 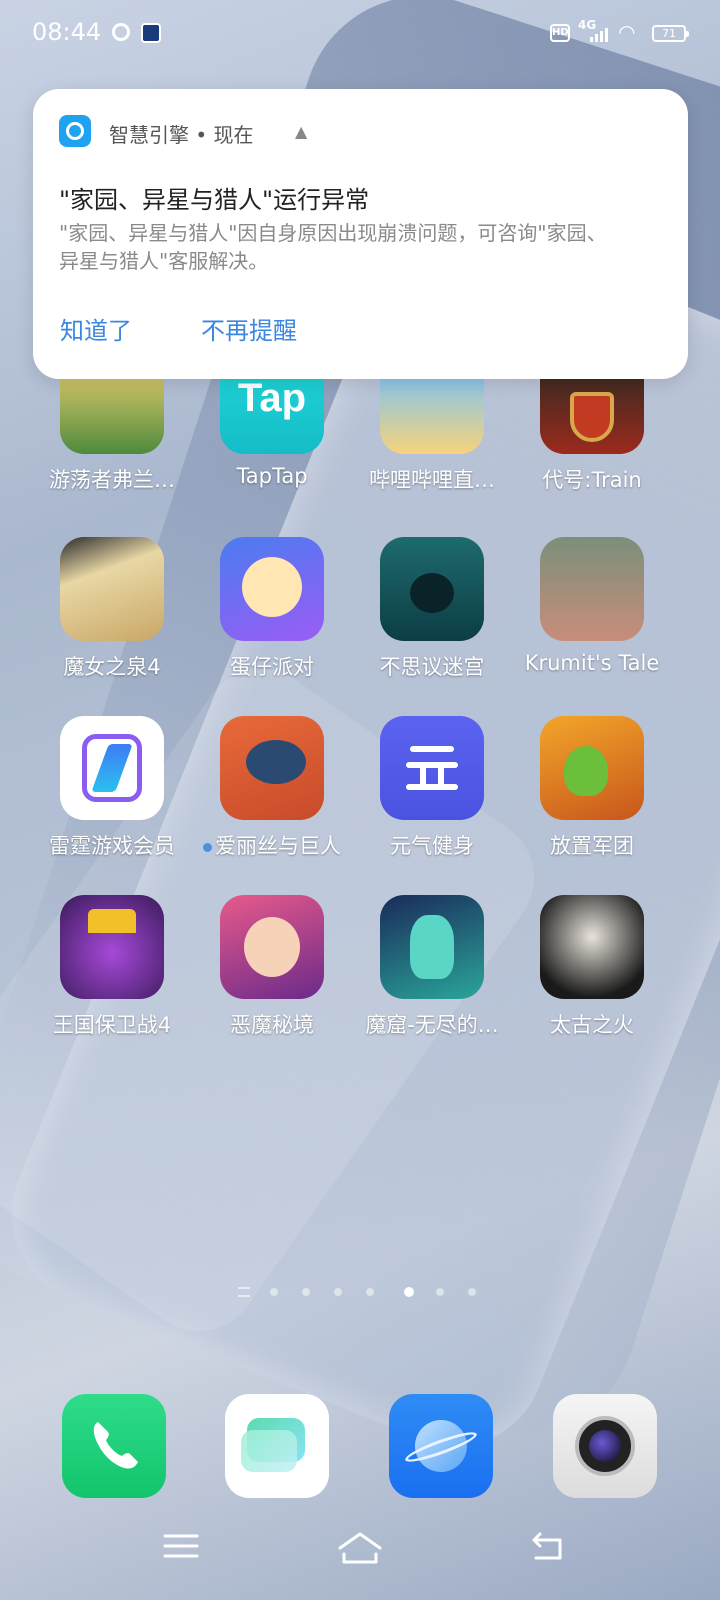 I want to click on eggy-party-icon, so click(x=272, y=589).